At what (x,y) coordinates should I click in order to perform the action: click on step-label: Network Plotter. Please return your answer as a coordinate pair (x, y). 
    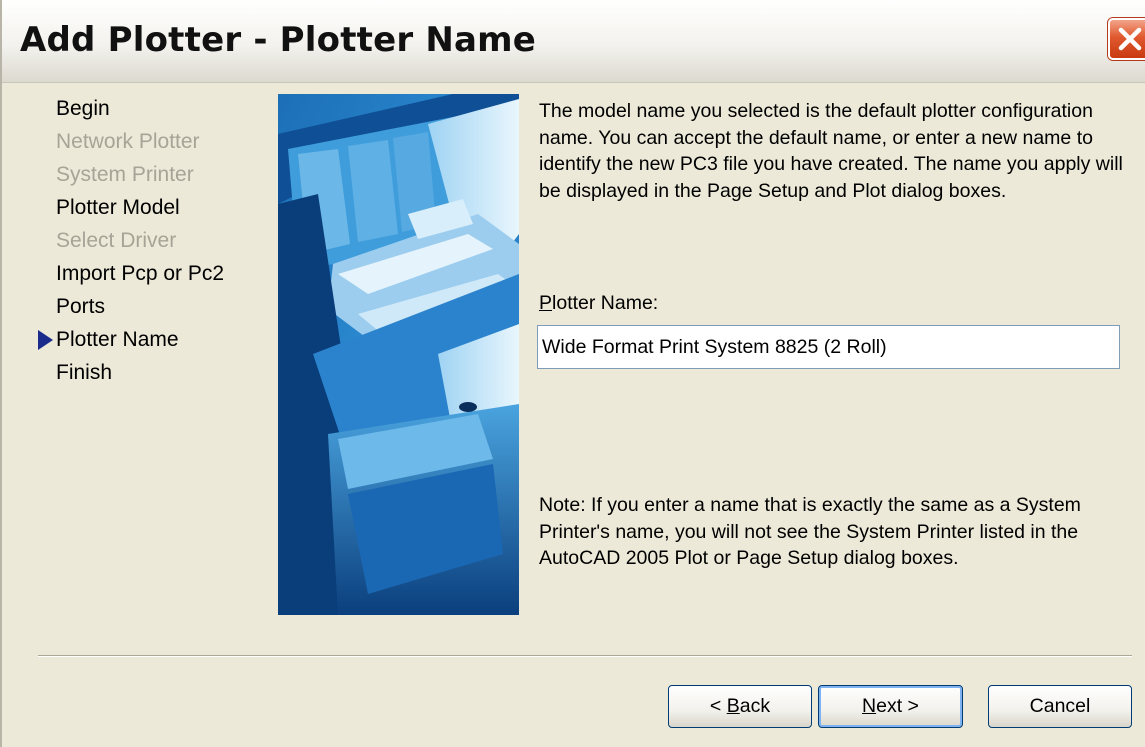
    Looking at the image, I should click on (128, 141).